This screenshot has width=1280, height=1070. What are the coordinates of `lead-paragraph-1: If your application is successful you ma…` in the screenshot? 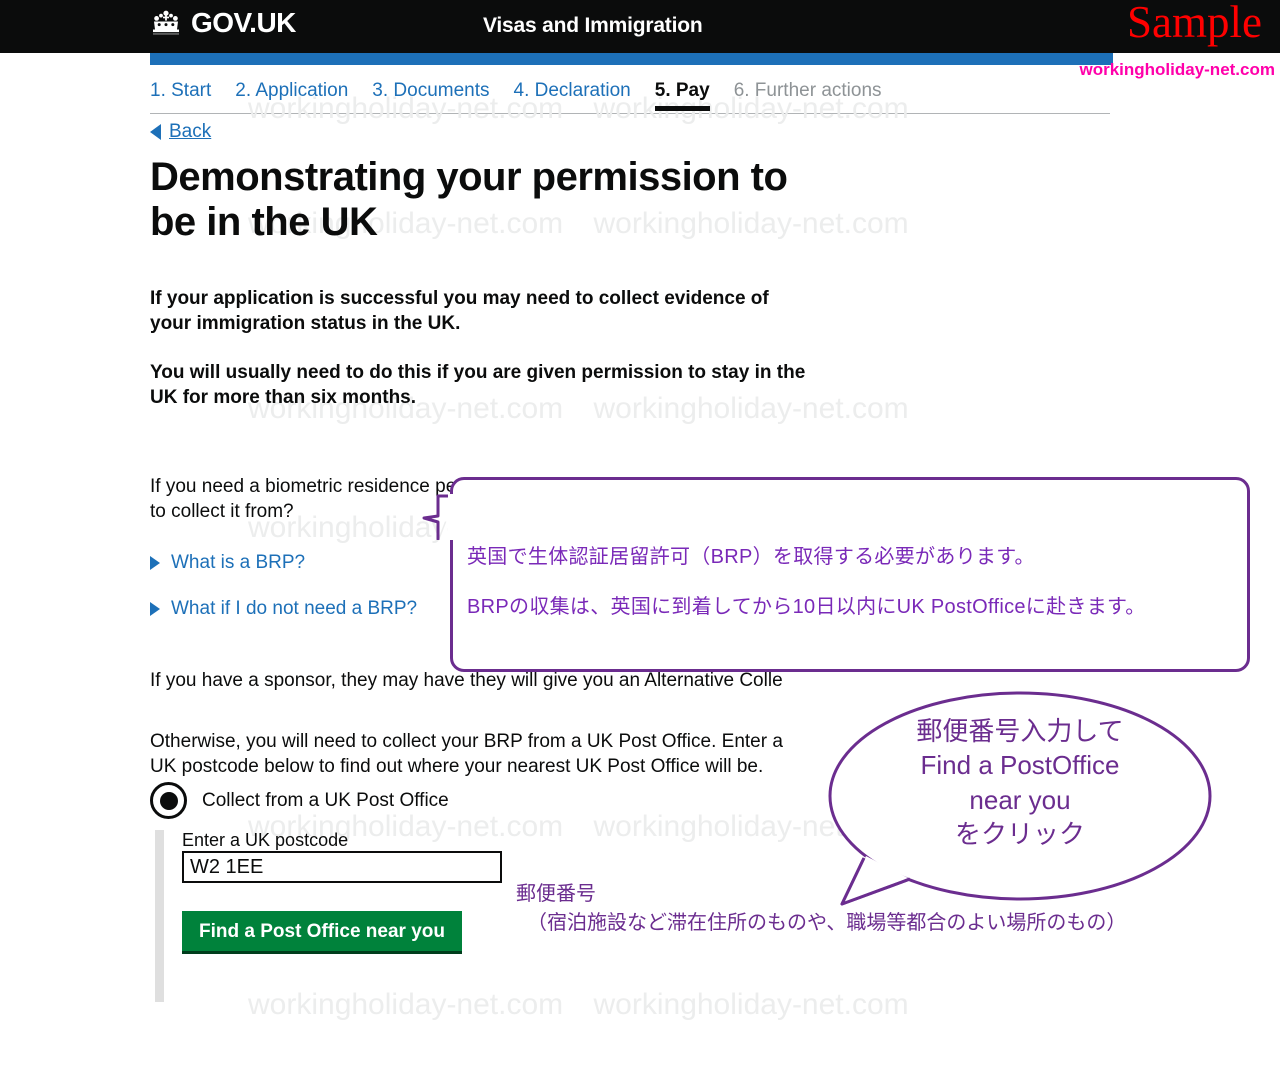 It's located at (459, 310).